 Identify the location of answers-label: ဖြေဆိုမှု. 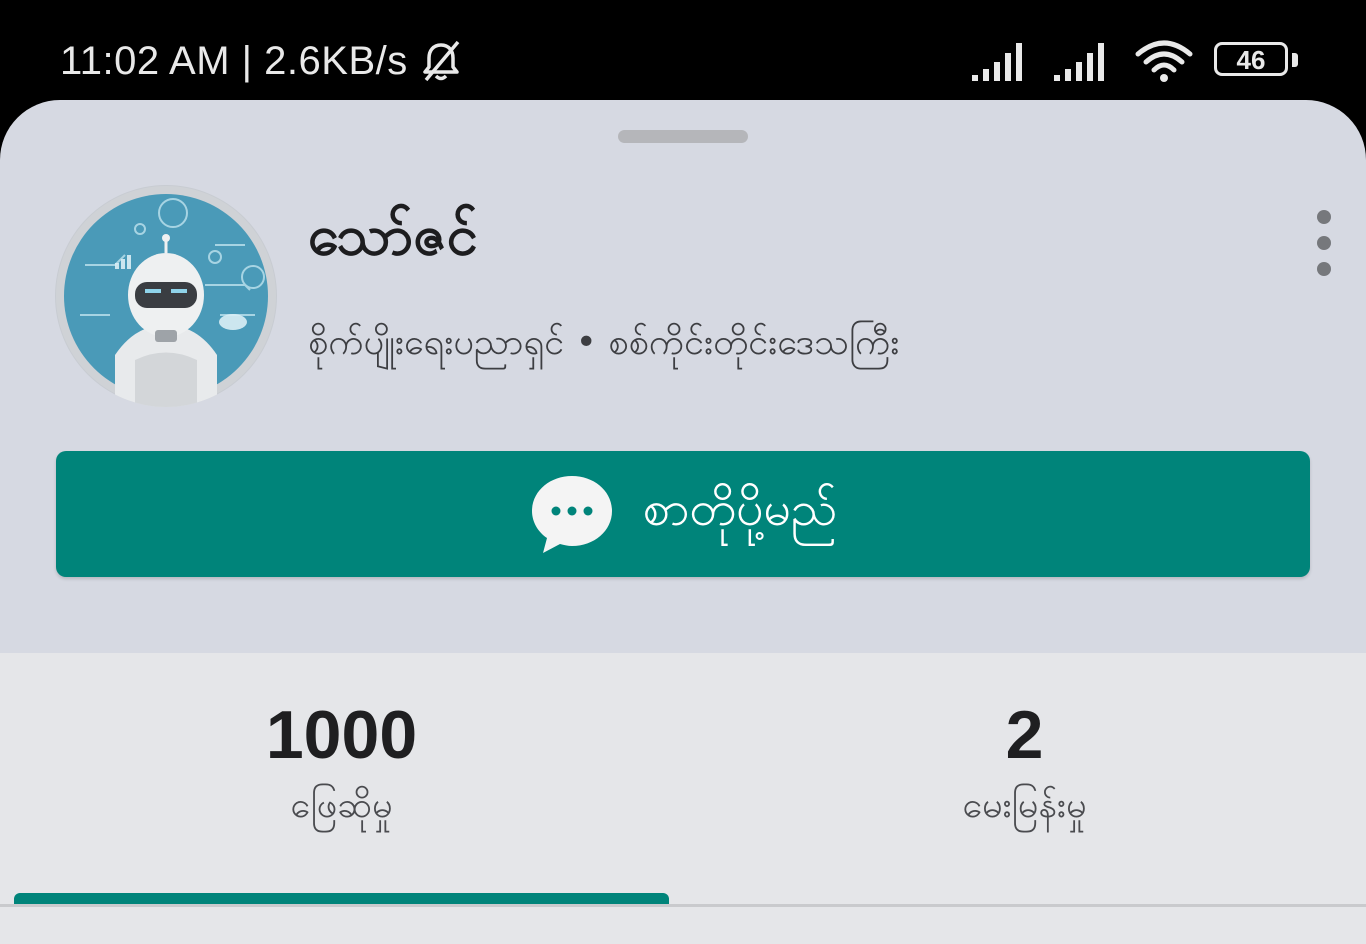
(341, 805).